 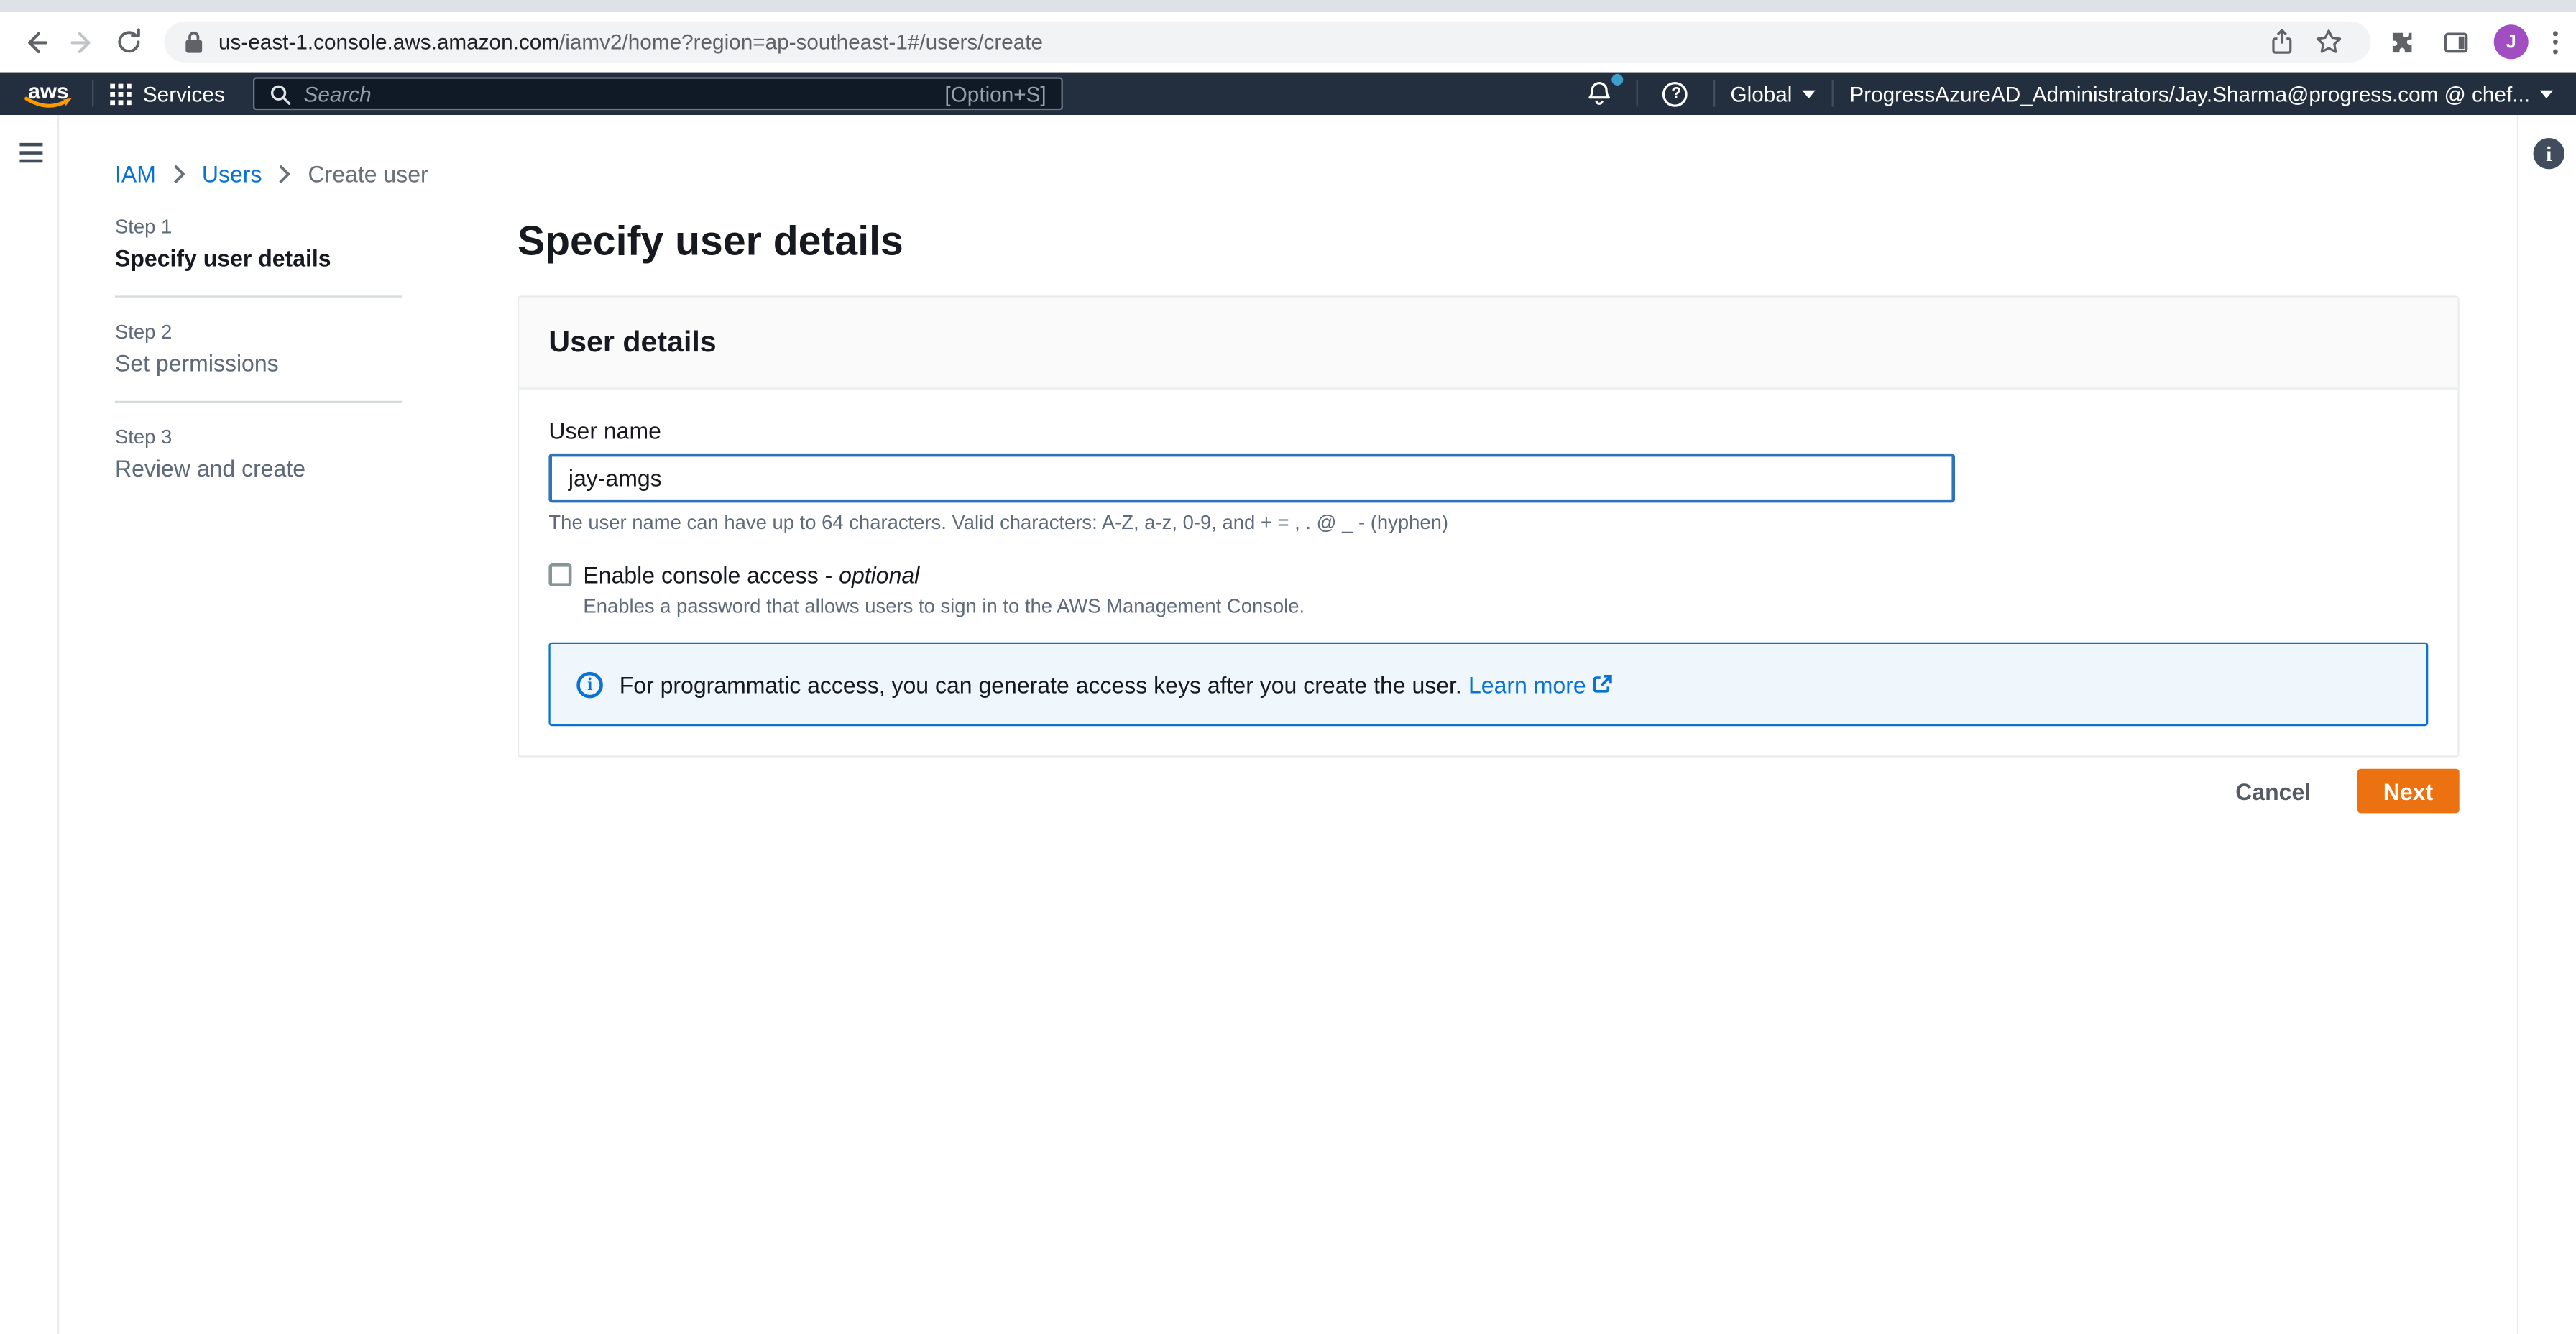 I want to click on forward-arrow-icon, so click(x=80, y=41).